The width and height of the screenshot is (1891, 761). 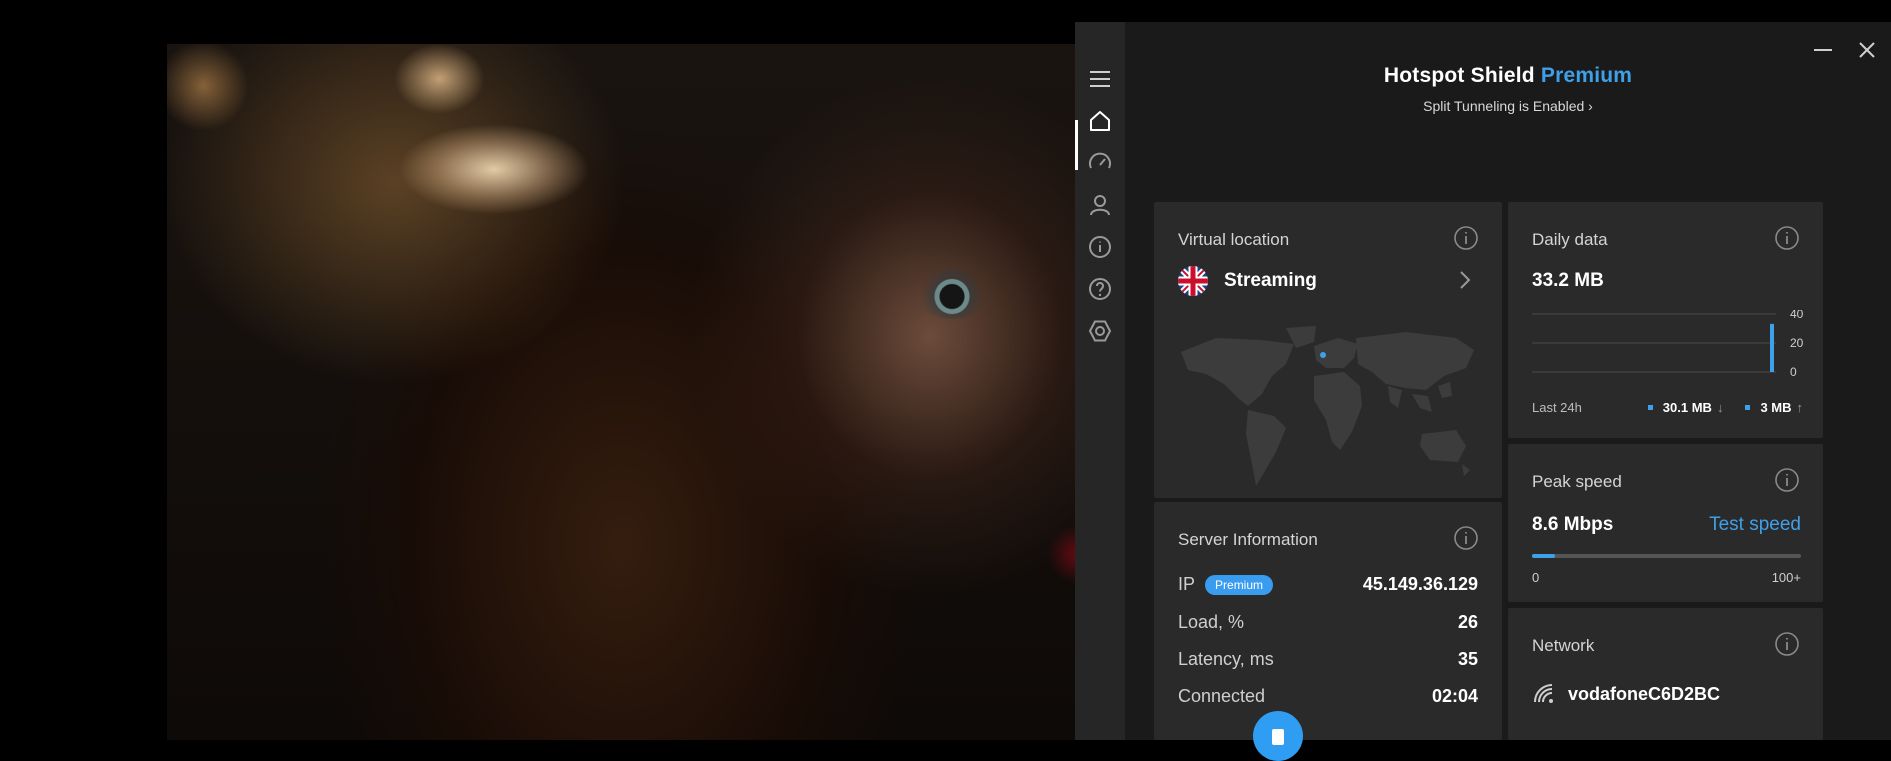 I want to click on close-icon, so click(x=1867, y=50).